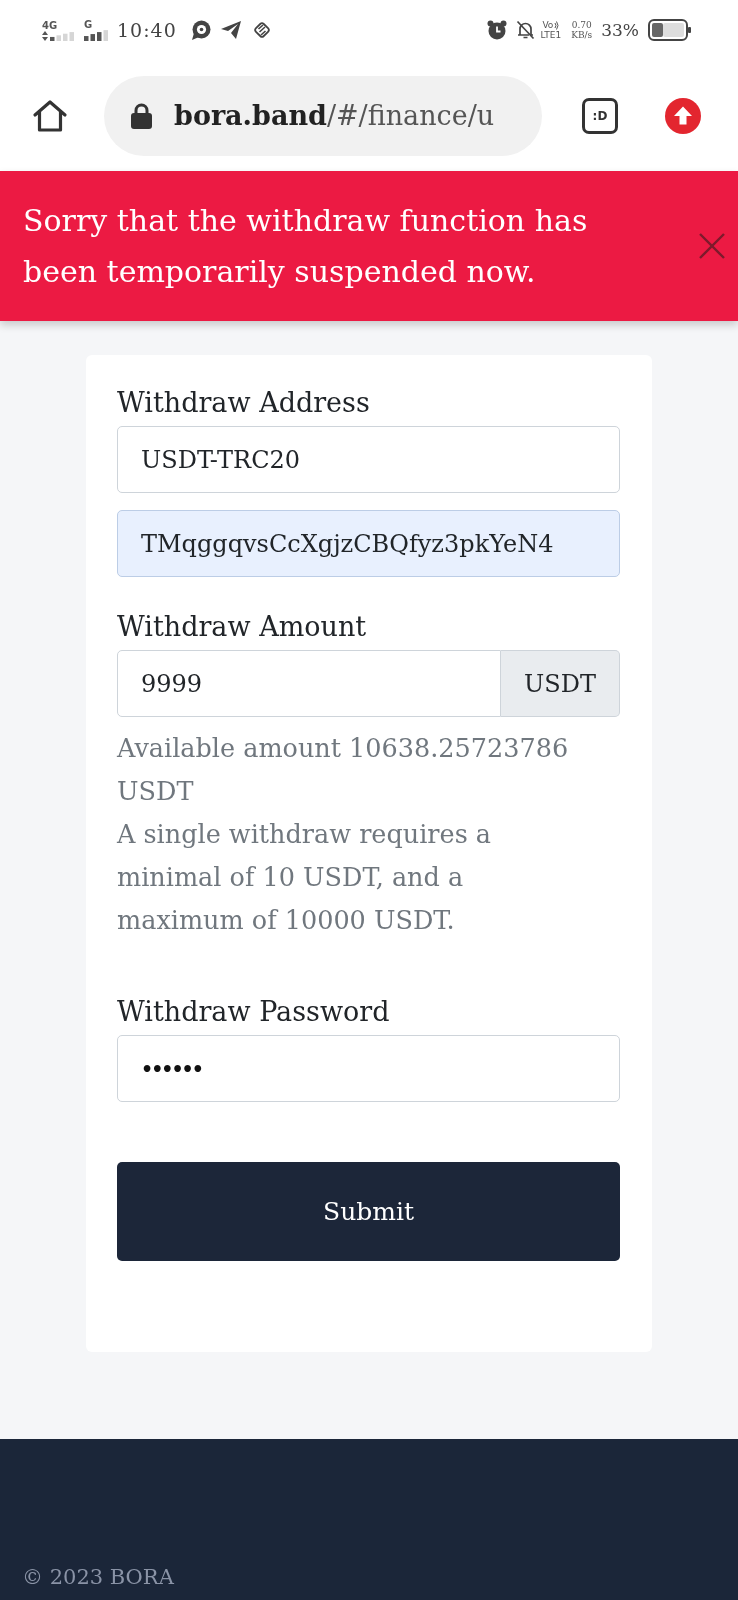  What do you see at coordinates (305, 877) in the screenshot?
I see `help-text: A single withdraw requires a minimal of 10 USDT, and a maximum of 10000 USDT.` at bounding box center [305, 877].